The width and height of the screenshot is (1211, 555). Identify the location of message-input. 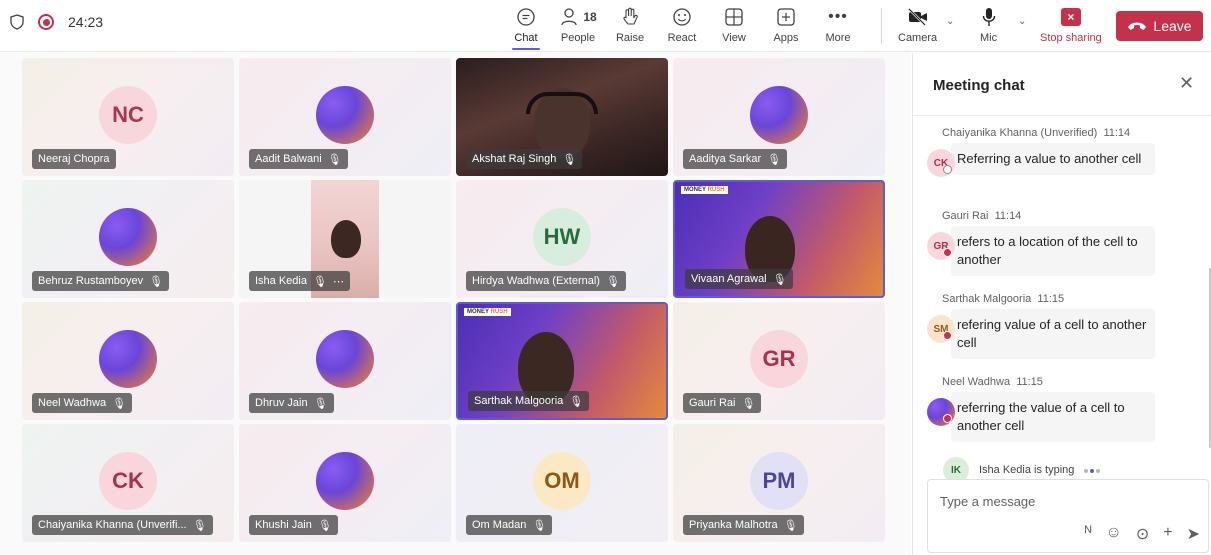
(1068, 501).